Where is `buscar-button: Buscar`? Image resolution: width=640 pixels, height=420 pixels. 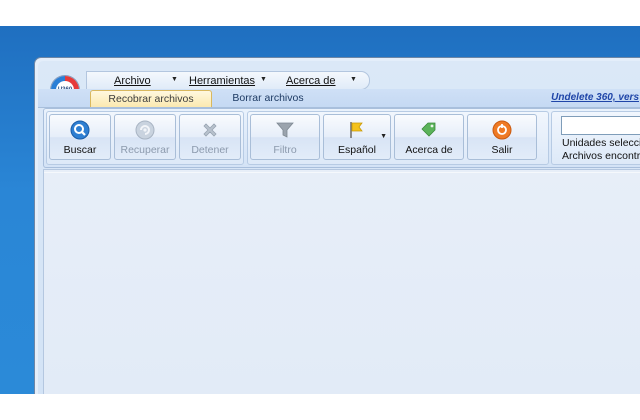 buscar-button: Buscar is located at coordinates (80, 137).